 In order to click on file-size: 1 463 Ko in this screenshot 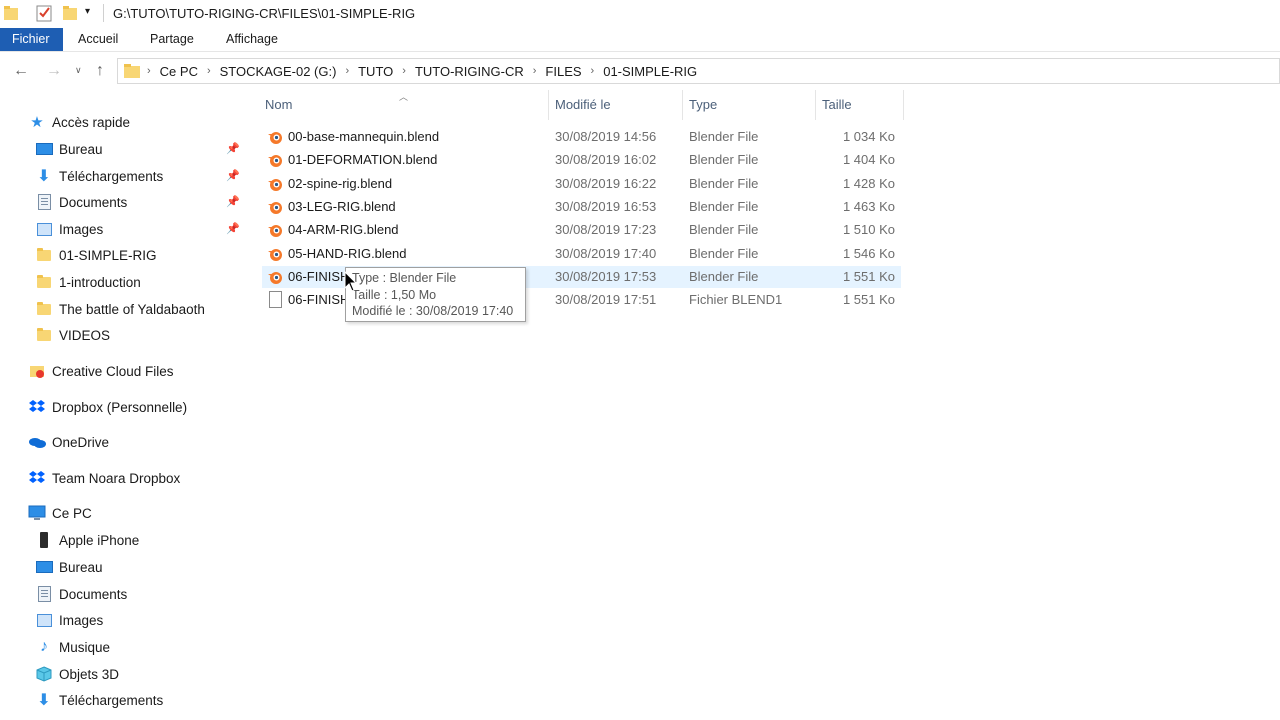, I will do `click(868, 206)`.